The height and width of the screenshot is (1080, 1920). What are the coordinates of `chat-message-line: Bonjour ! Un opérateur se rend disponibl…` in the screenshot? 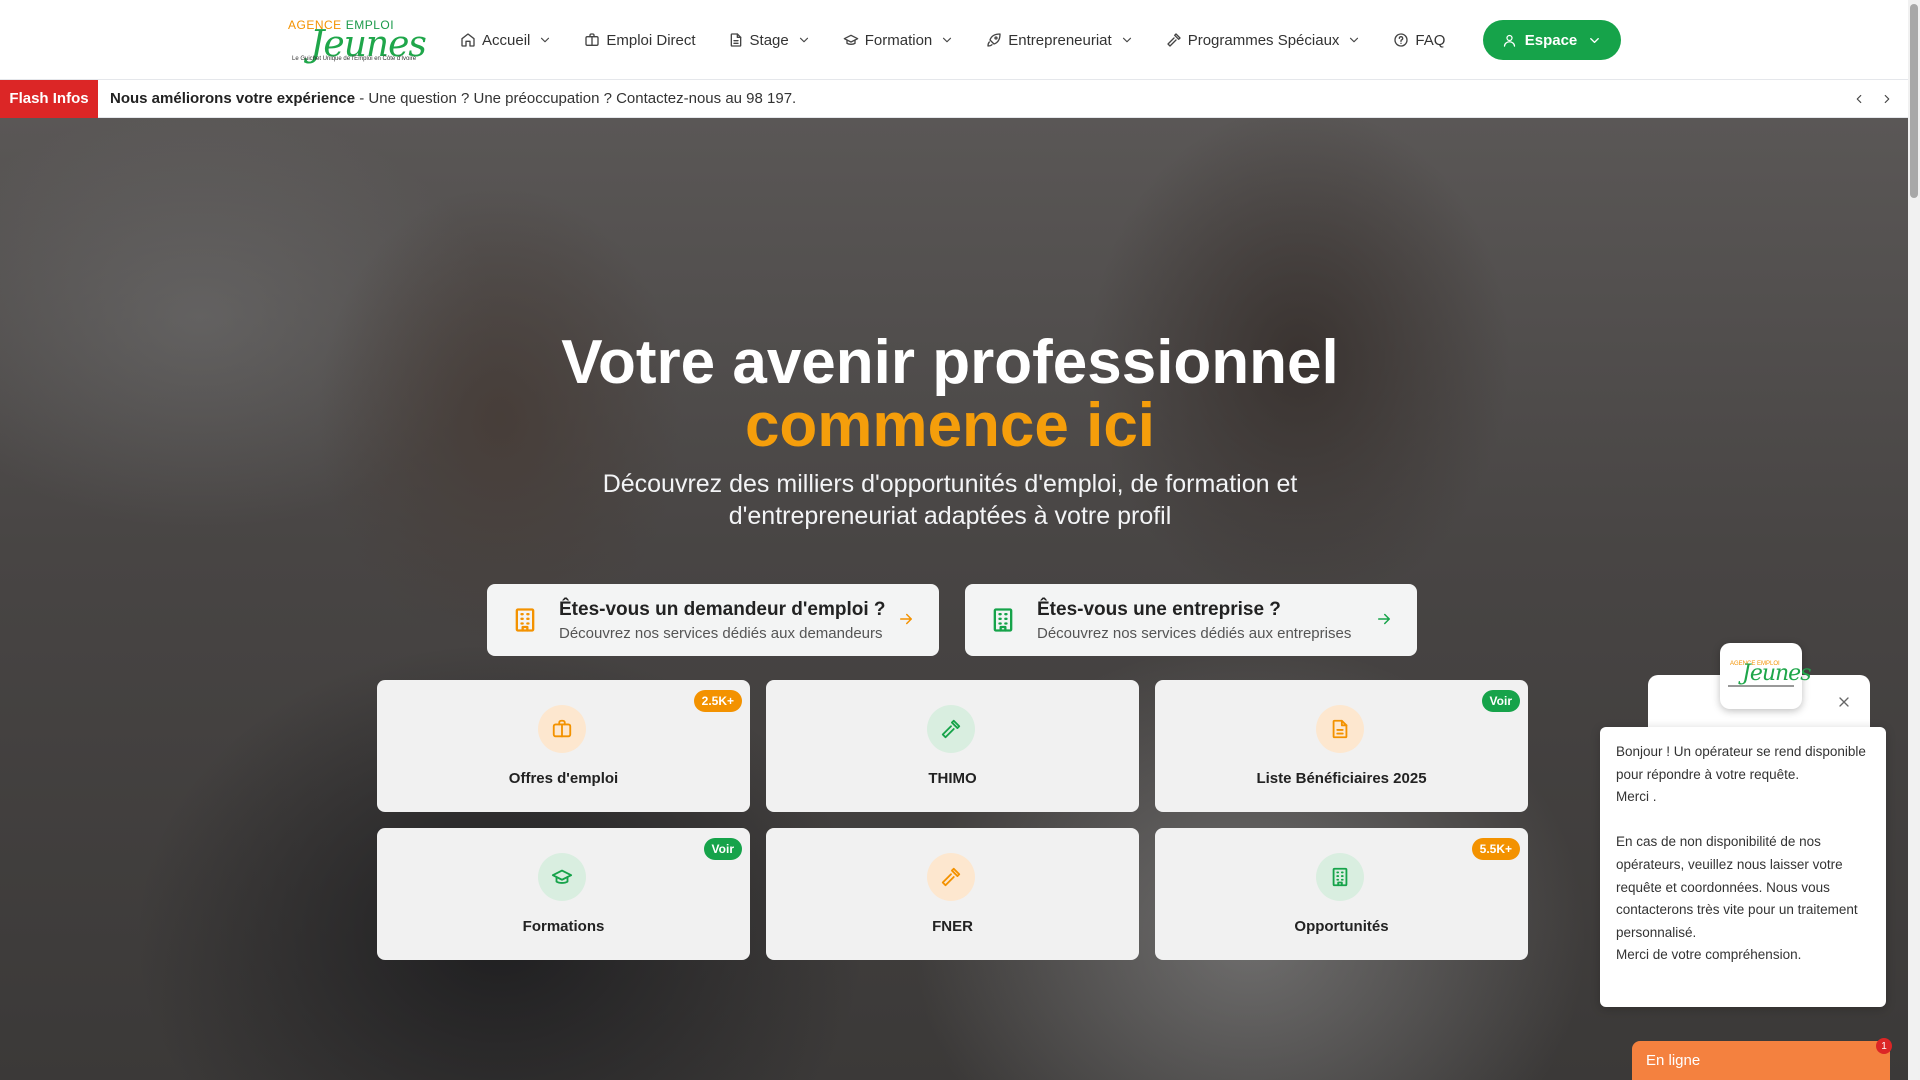 It's located at (1741, 763).